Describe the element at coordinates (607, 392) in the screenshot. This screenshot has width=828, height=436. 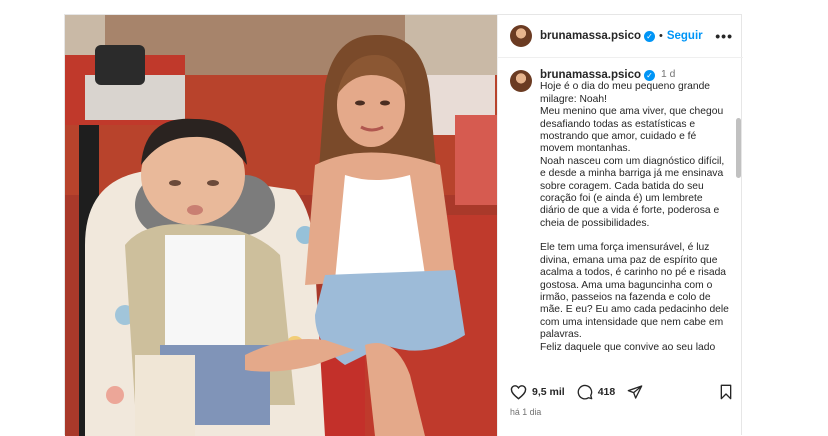
I see `comments-count: 418` at that location.